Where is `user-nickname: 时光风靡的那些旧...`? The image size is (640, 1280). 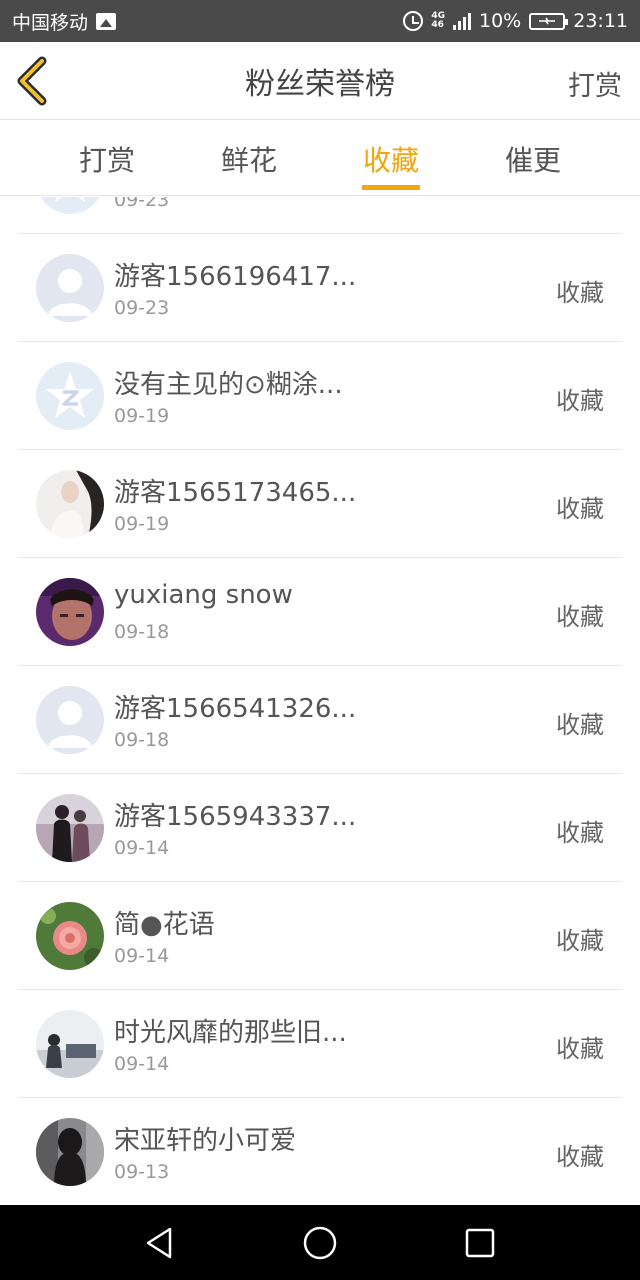 user-nickname: 时光风靡的那些旧... is located at coordinates (230, 1033).